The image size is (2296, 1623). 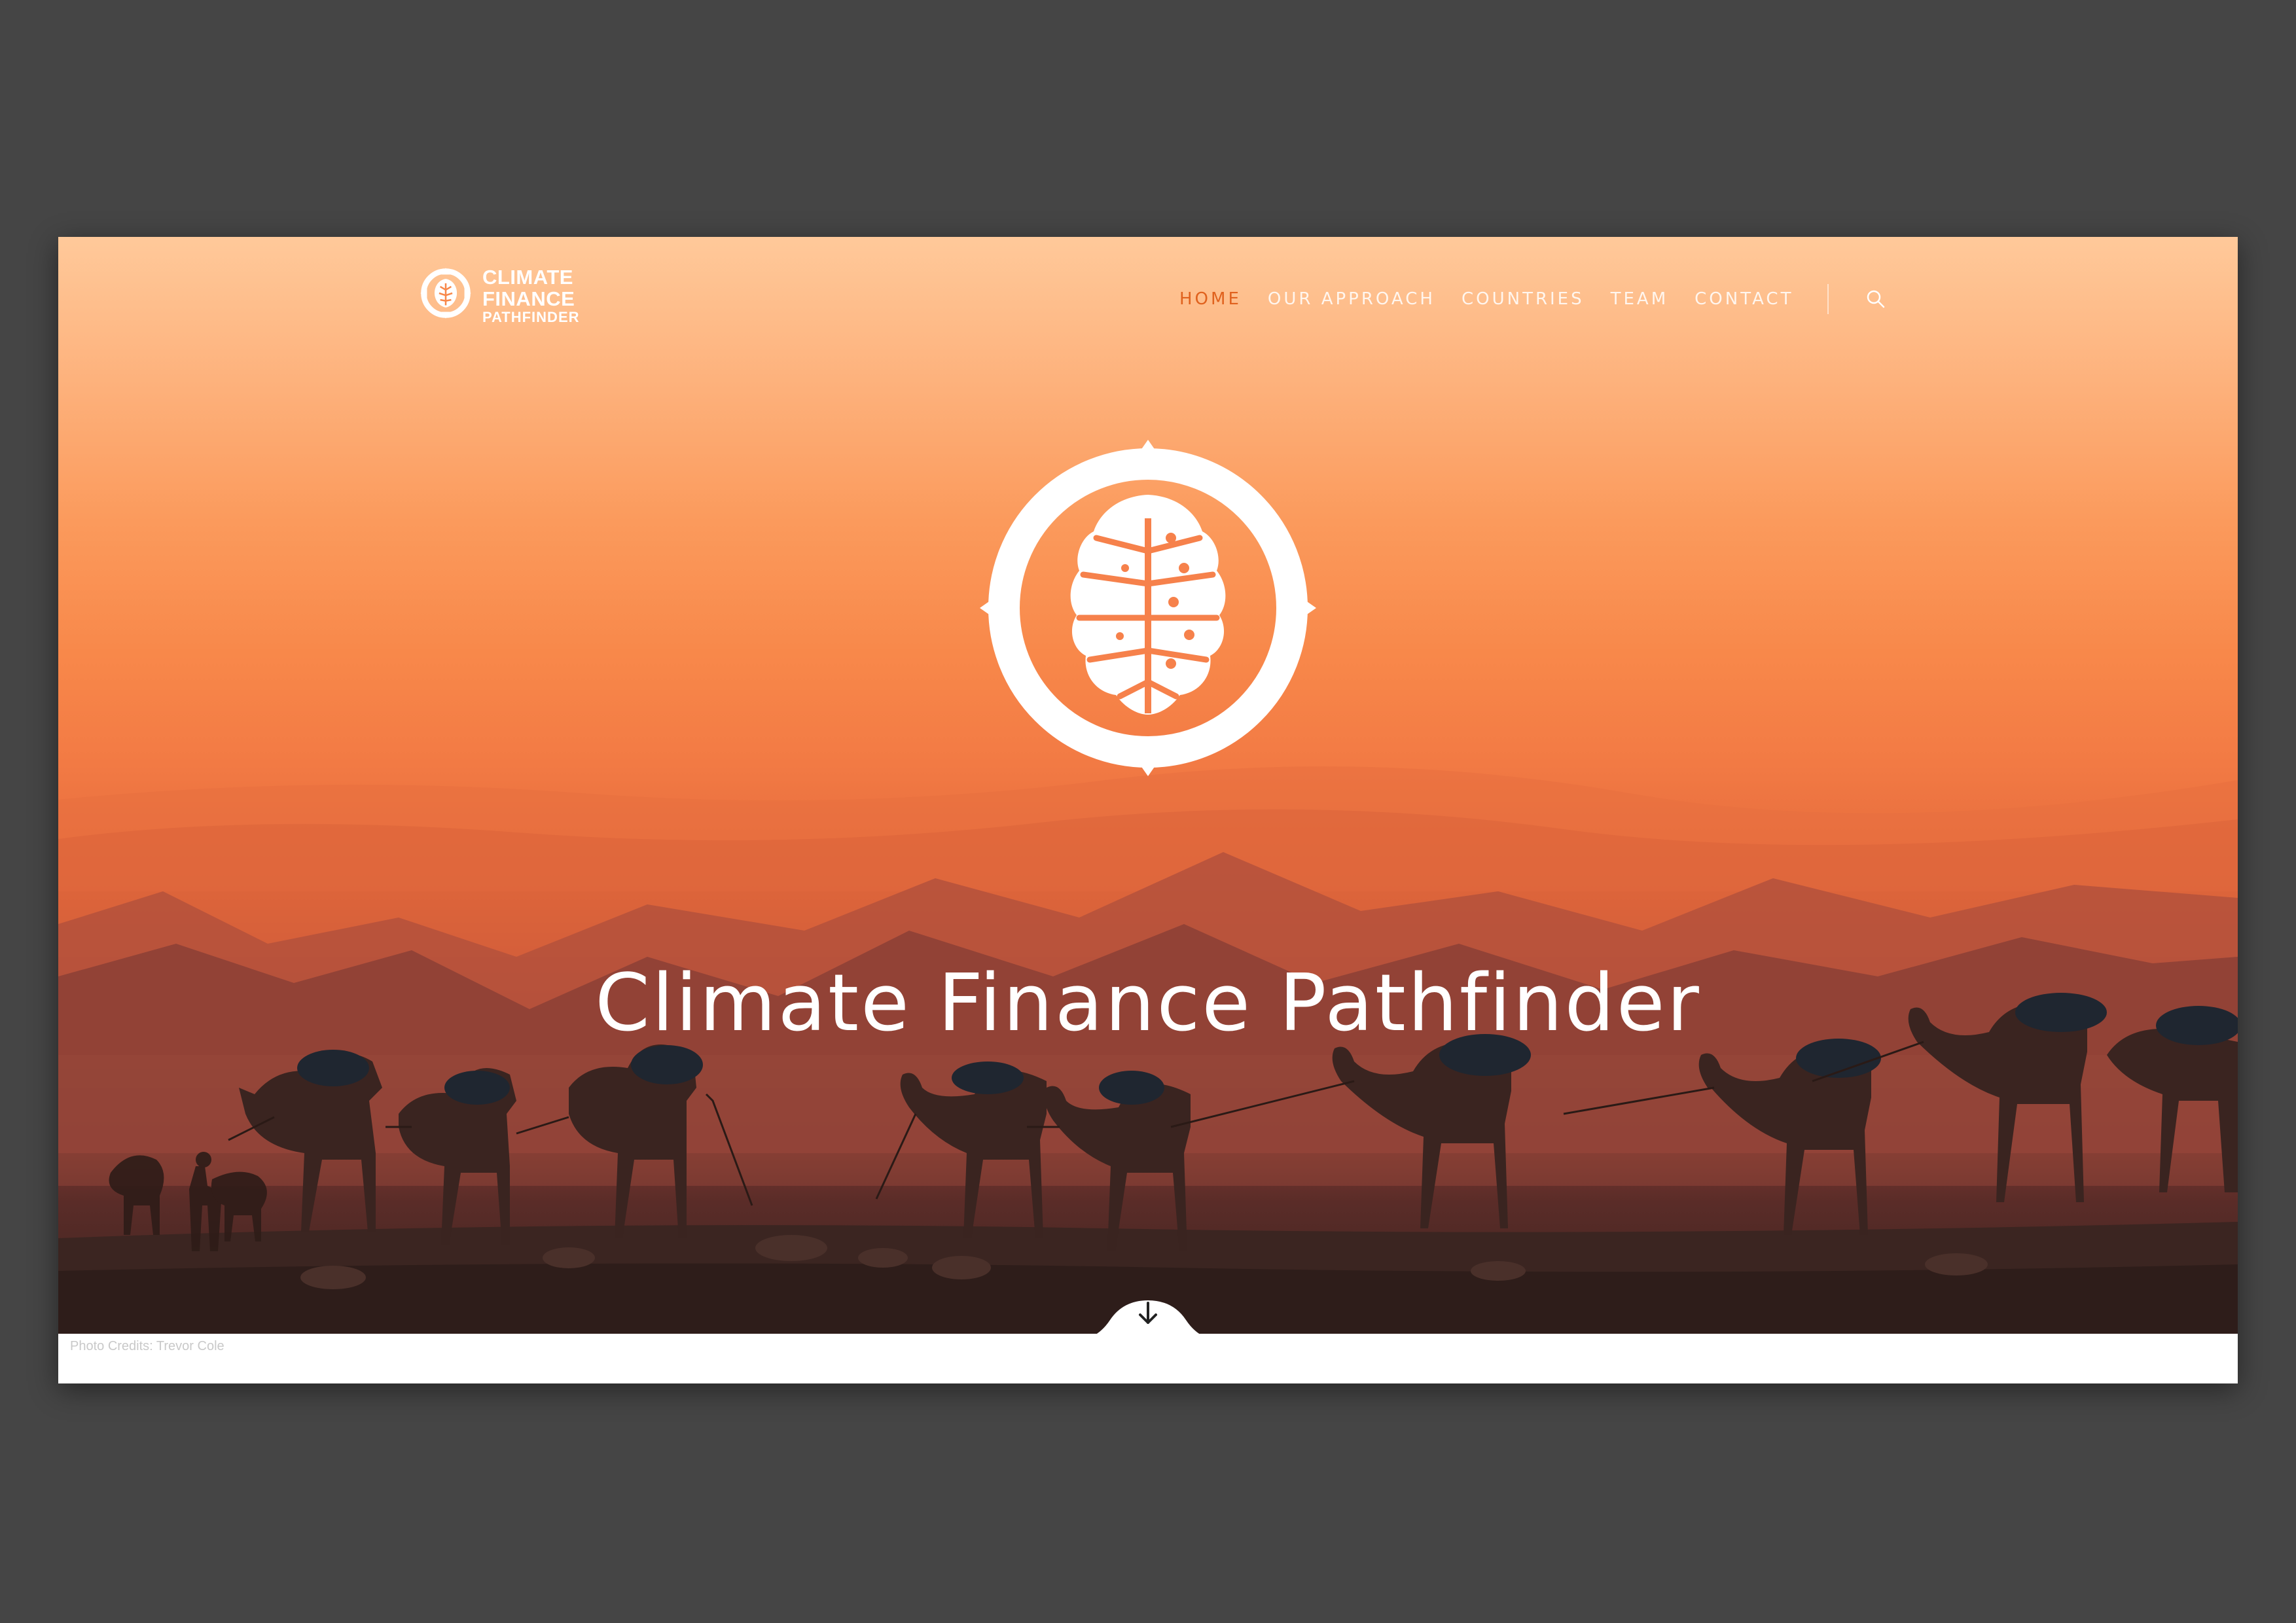 I want to click on nav-item-contact: CONTACT, so click(x=1744, y=299).